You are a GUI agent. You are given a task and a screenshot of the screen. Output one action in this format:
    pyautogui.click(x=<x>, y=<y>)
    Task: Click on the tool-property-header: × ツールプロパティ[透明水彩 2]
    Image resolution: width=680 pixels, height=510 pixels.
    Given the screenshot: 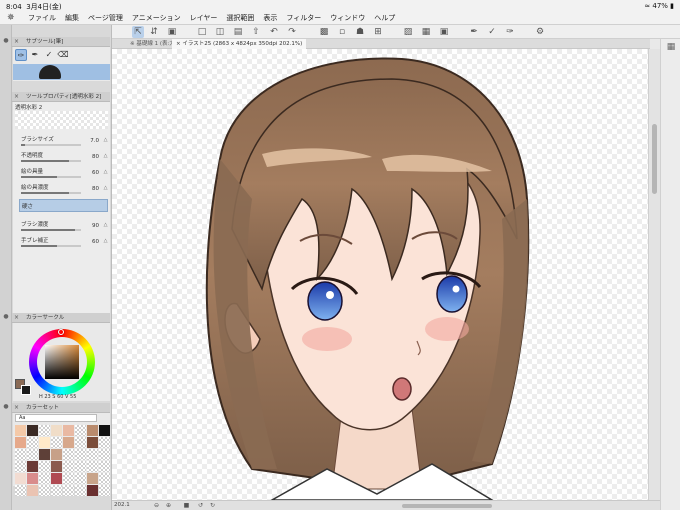 What is the action you would take?
    pyautogui.click(x=61, y=97)
    